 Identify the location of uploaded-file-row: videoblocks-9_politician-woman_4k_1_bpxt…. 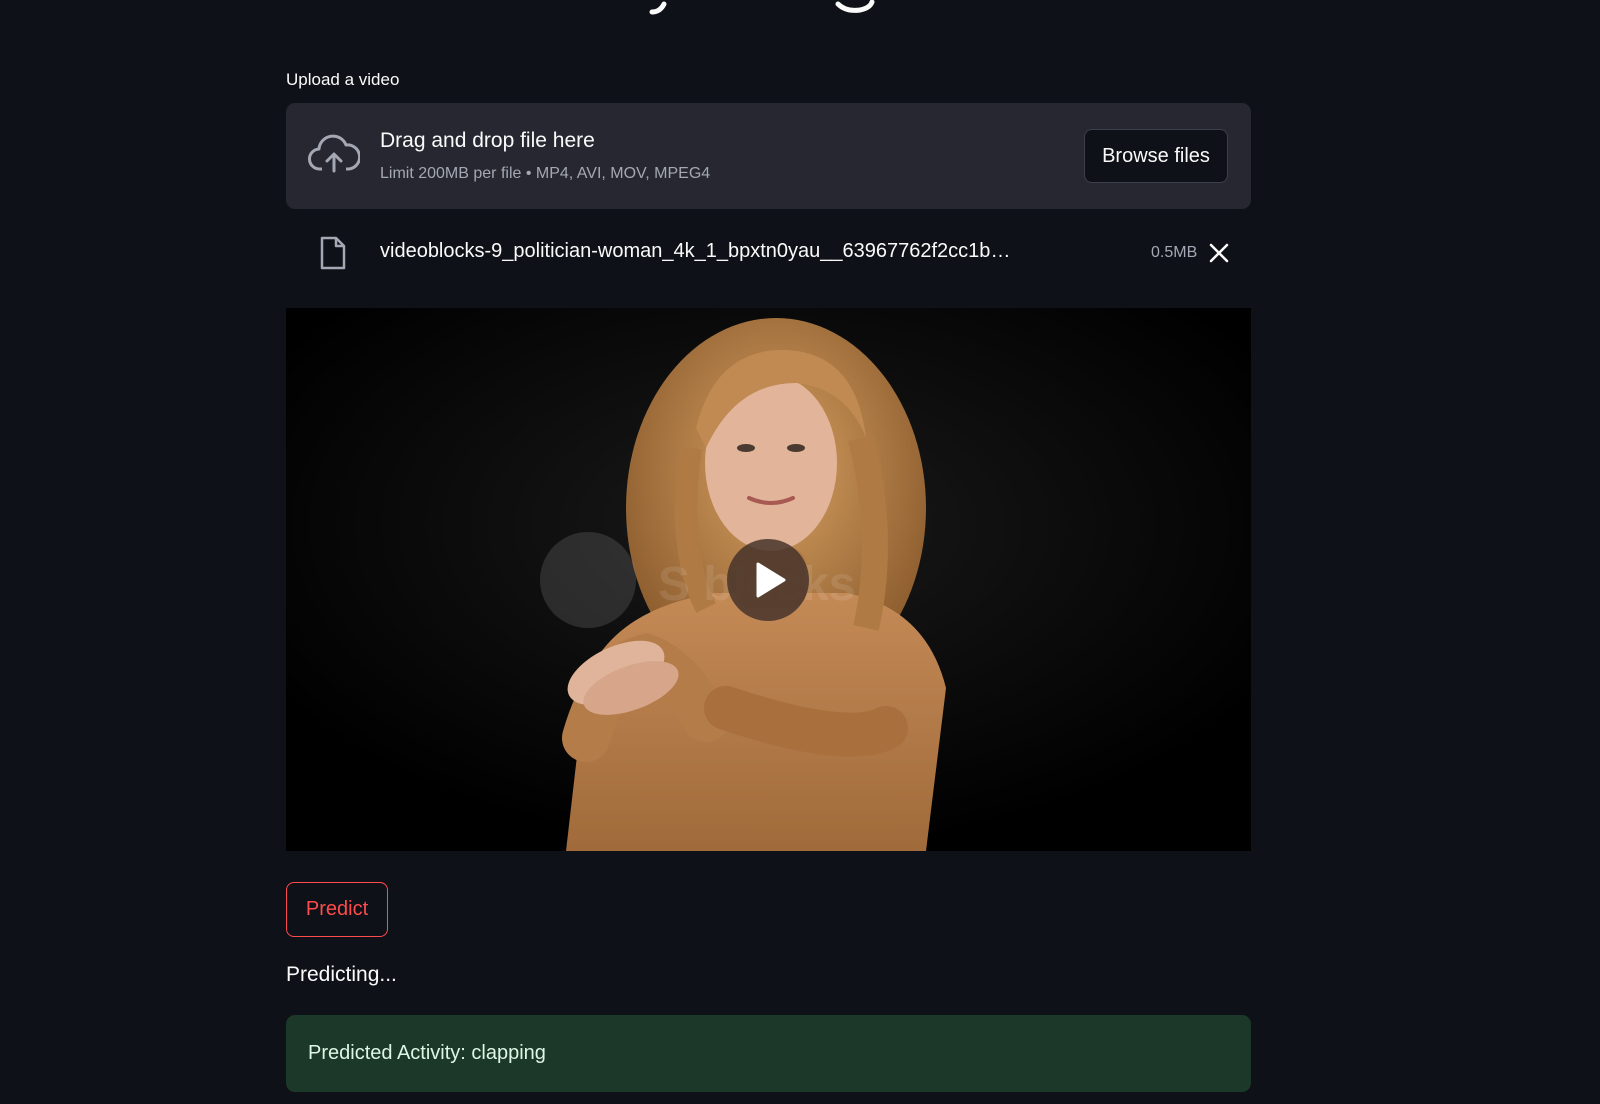
(768, 253).